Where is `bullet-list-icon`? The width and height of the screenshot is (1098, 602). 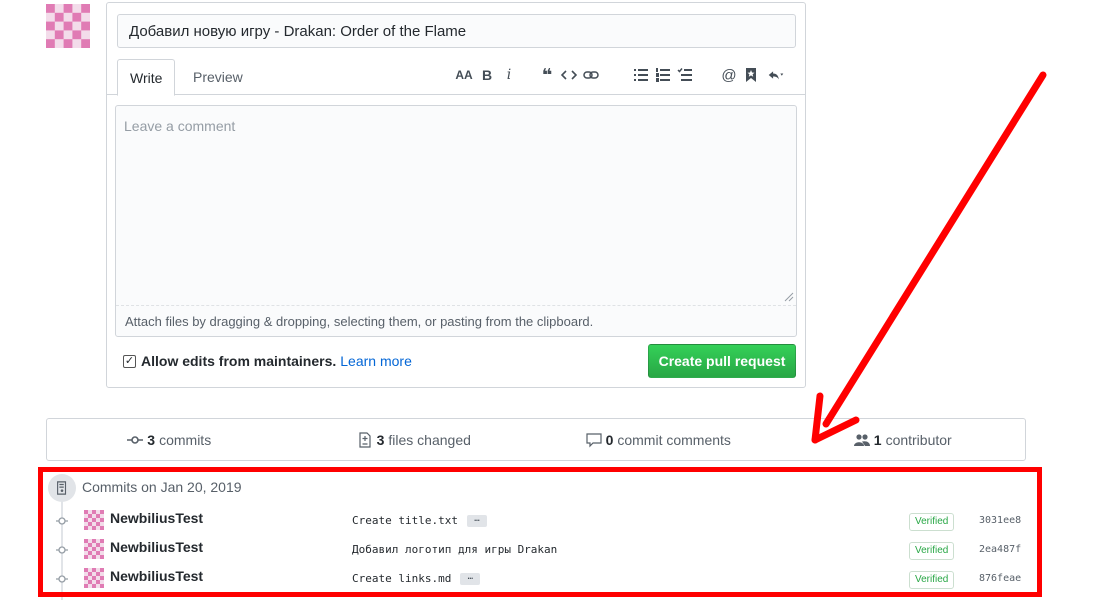 bullet-list-icon is located at coordinates (641, 75).